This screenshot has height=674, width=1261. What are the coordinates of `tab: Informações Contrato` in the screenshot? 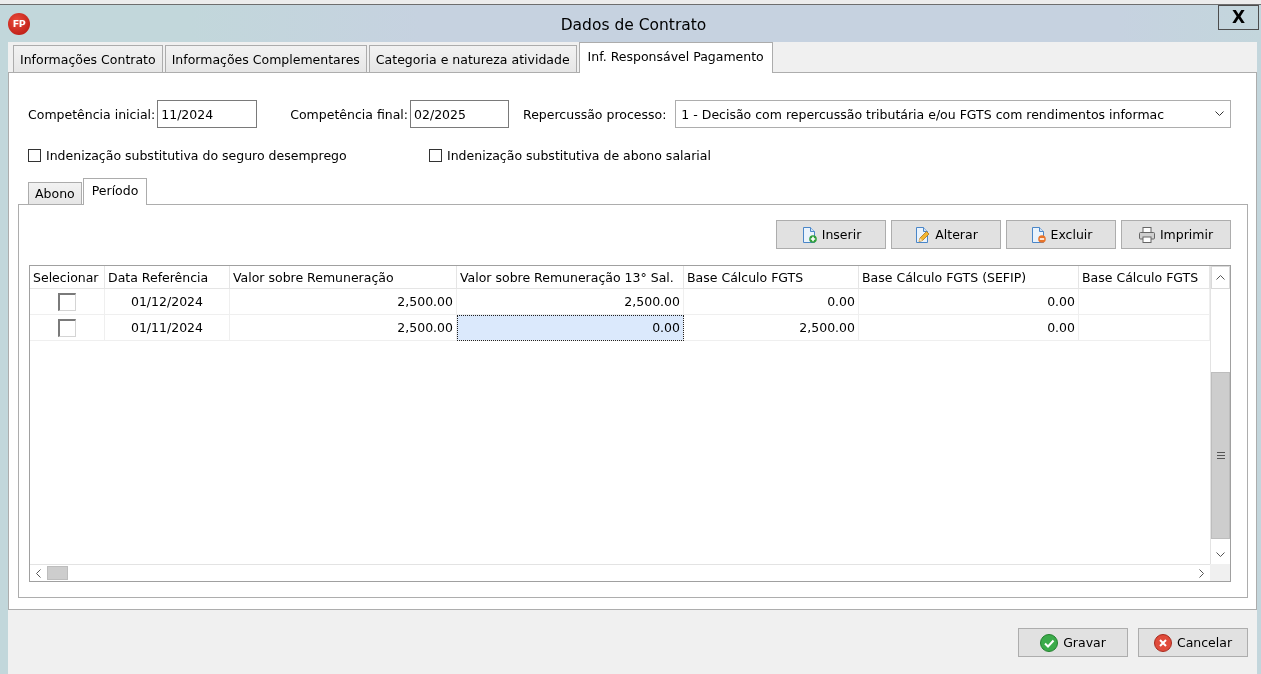 It's located at (88, 58).